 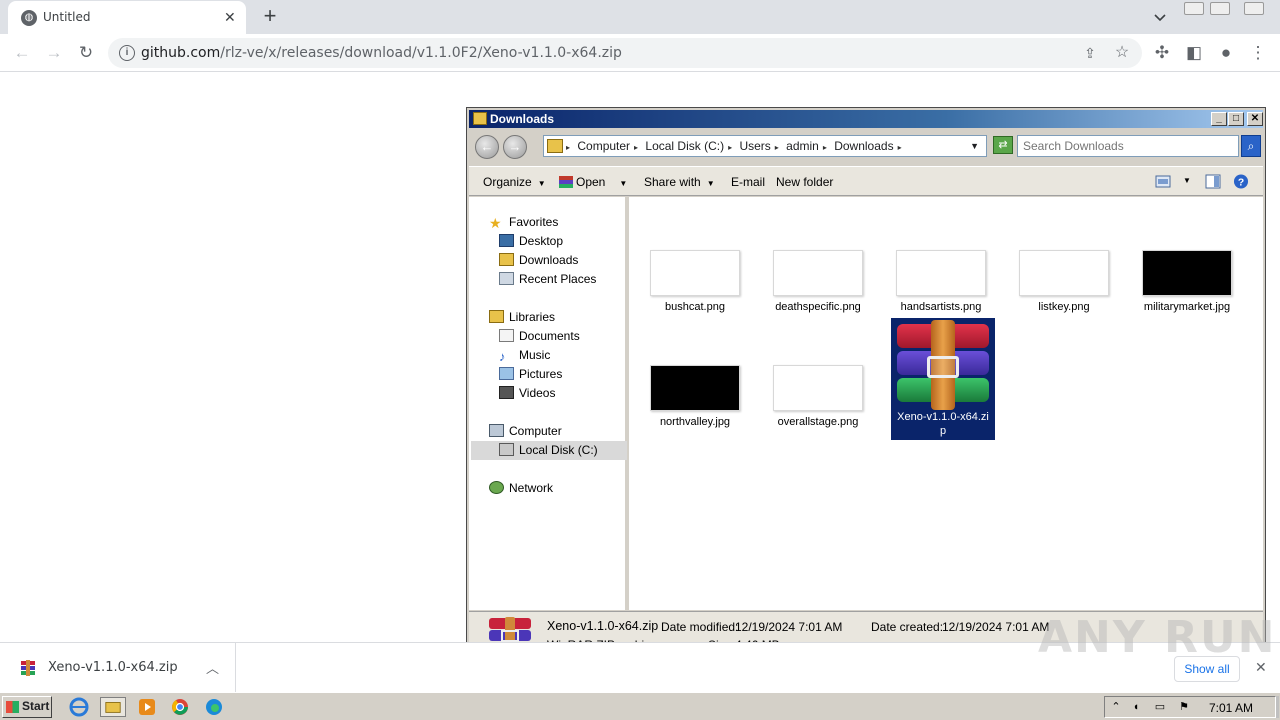 What do you see at coordinates (555, 146) in the screenshot?
I see `downloads-folder-icon` at bounding box center [555, 146].